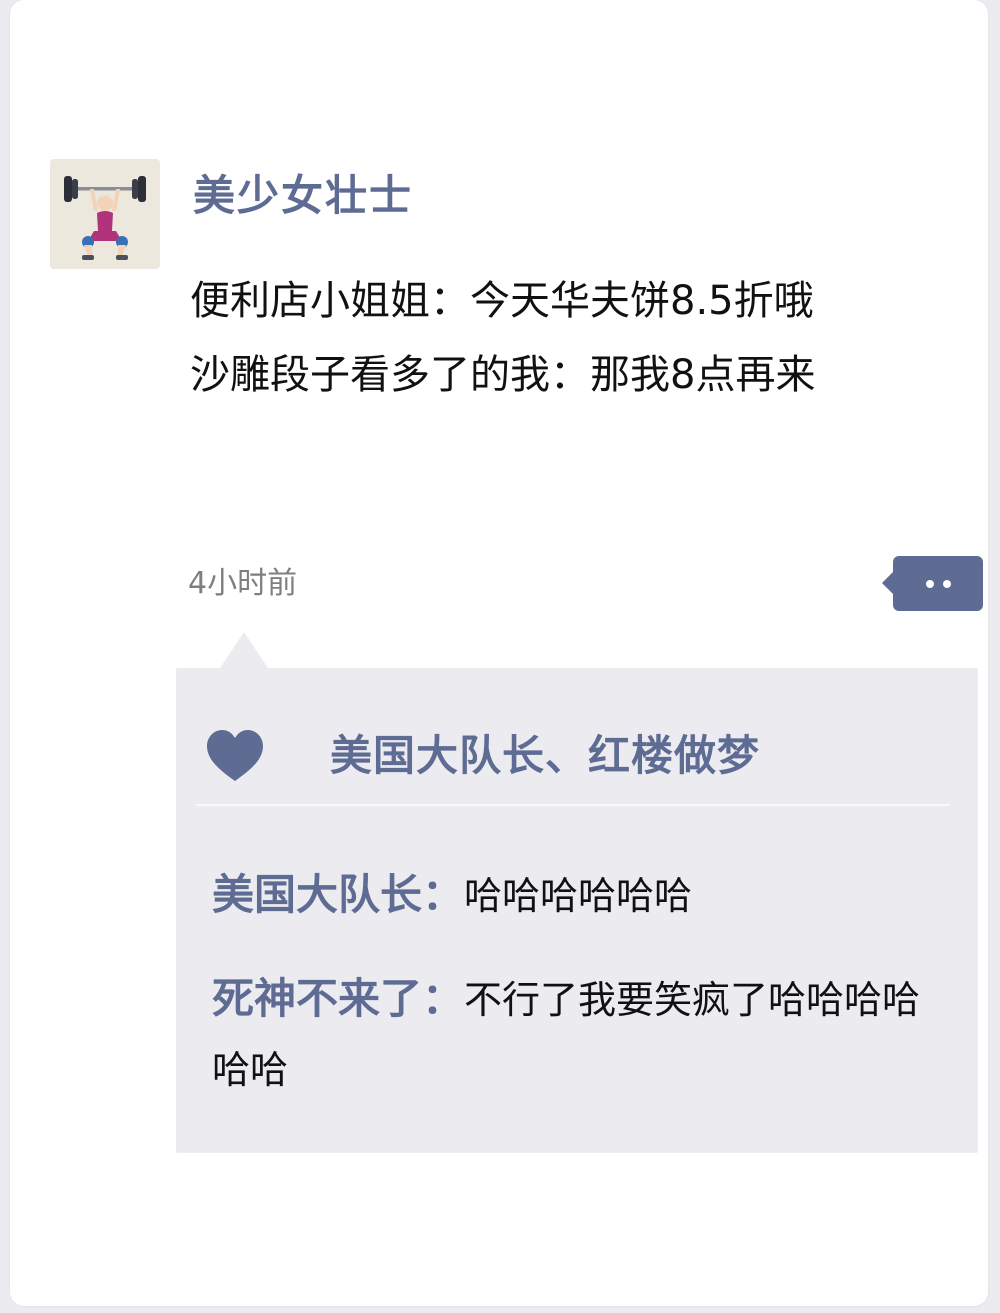 This screenshot has height=1313, width=1000. I want to click on likes-row: 美国大队长、红楼做梦, so click(586, 756).